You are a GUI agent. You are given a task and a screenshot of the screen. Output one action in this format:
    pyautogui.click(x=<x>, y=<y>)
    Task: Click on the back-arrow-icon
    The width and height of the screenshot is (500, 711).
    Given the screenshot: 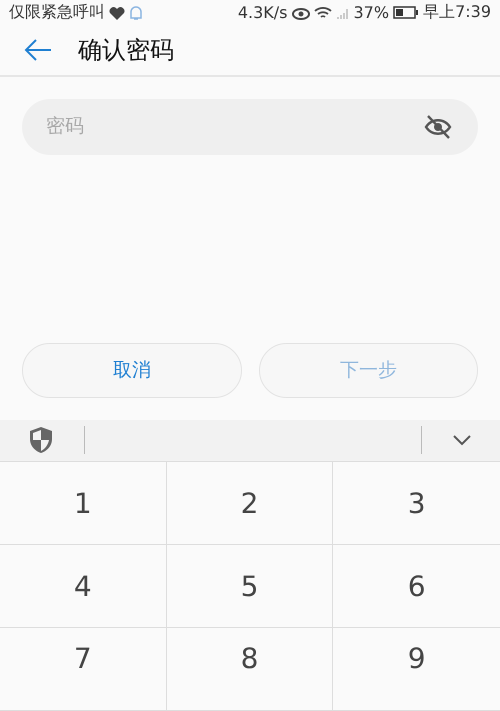 What is the action you would take?
    pyautogui.click(x=38, y=50)
    